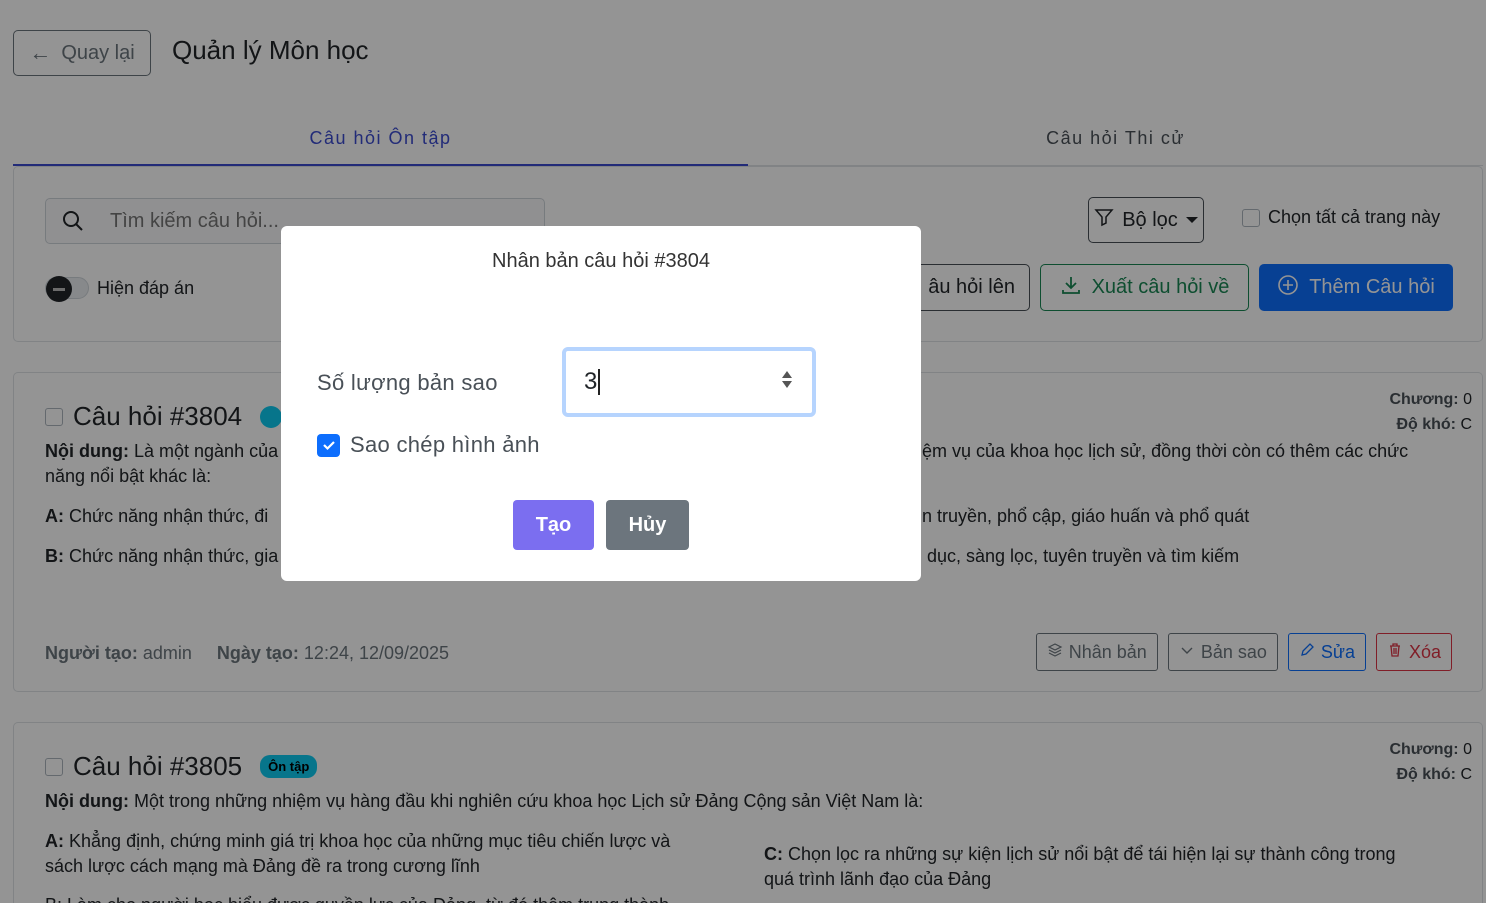 The height and width of the screenshot is (903, 1486). I want to click on copy-images-label: Sao chép hình ảnh, so click(445, 444).